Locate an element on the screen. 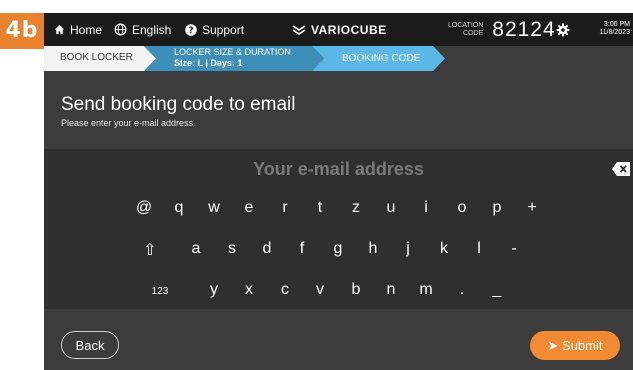  date-text: 11/8/2023 is located at coordinates (614, 32).